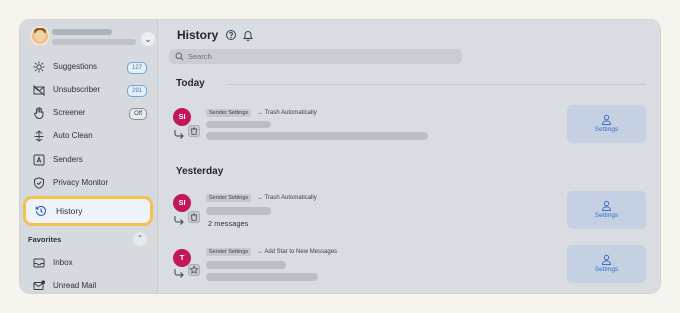 This screenshot has width=680, height=313. I want to click on sidebar-item-label: Inbox, so click(63, 262).